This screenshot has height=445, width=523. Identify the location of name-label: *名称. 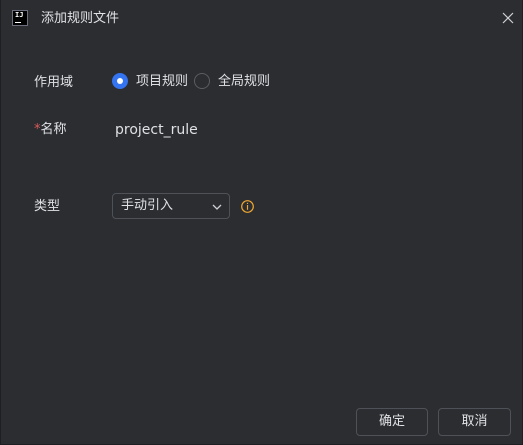
(50, 130).